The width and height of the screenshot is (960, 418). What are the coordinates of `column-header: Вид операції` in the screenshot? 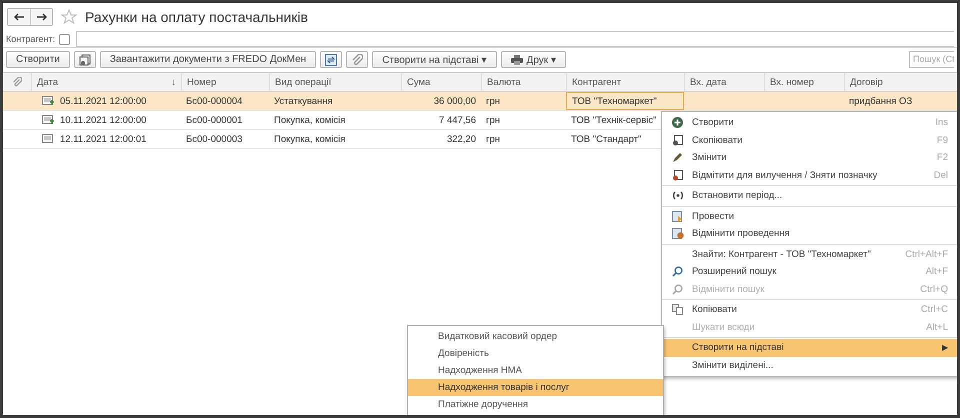 It's located at (335, 82).